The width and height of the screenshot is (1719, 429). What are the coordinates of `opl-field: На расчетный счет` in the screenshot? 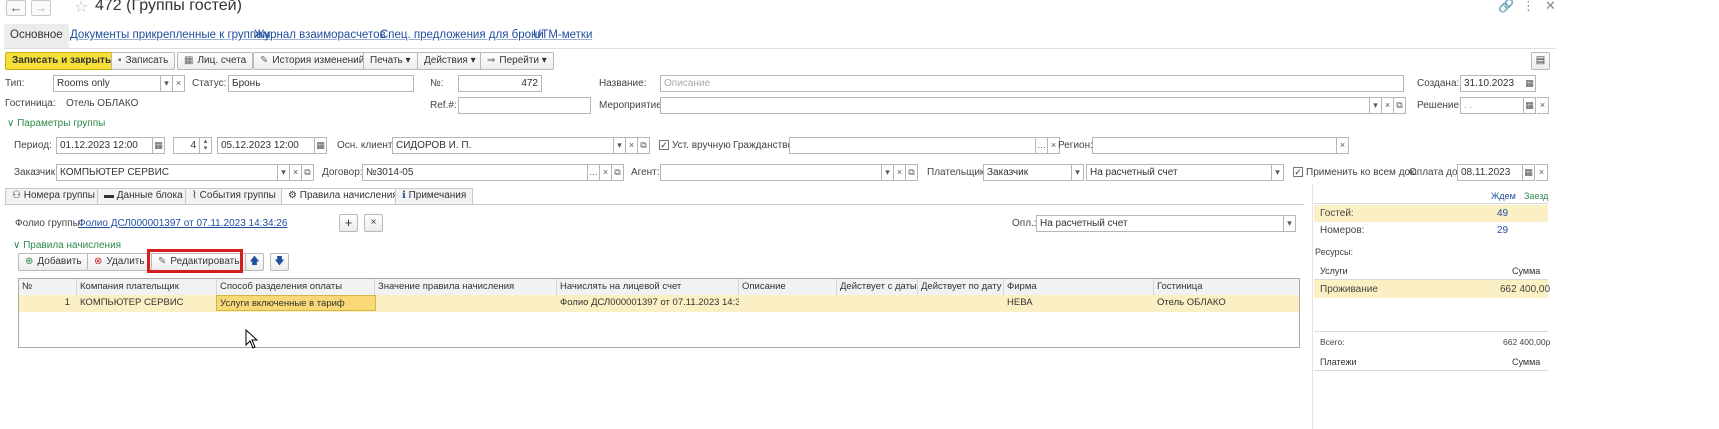 It's located at (1160, 223).